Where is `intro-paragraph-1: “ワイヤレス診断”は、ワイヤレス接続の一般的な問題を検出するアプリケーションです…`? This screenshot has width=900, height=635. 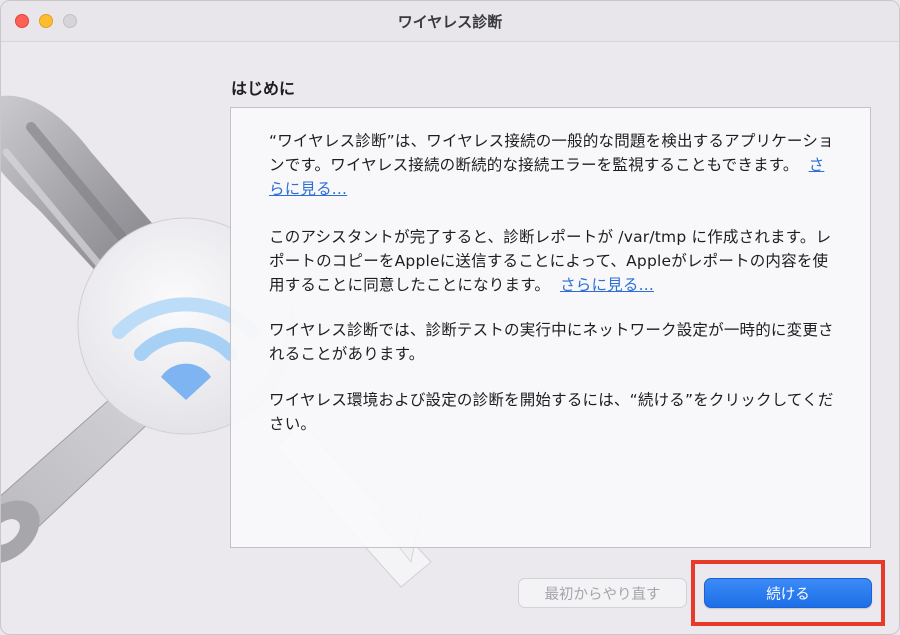
intro-paragraph-1: “ワイヤレス診断”は、ワイヤレス接続の一般的な問題を検出するアプリケーションです… is located at coordinates (554, 165).